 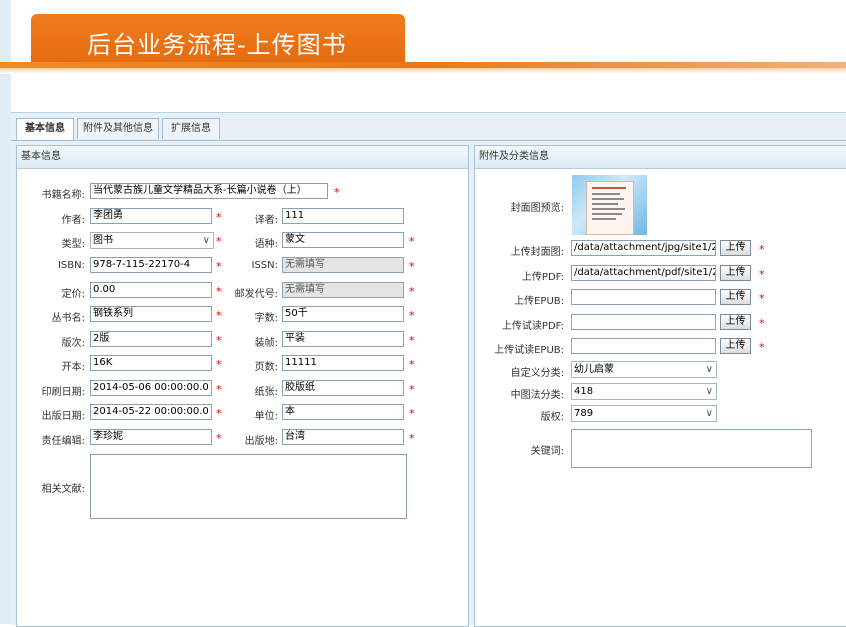 What do you see at coordinates (343, 437) in the screenshot?
I see `publish-place-input: 台湾` at bounding box center [343, 437].